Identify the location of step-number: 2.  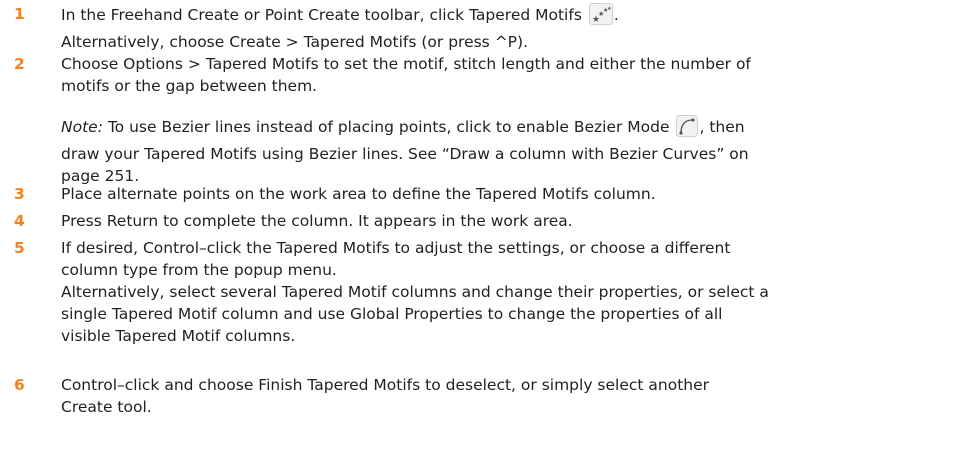
(19, 64).